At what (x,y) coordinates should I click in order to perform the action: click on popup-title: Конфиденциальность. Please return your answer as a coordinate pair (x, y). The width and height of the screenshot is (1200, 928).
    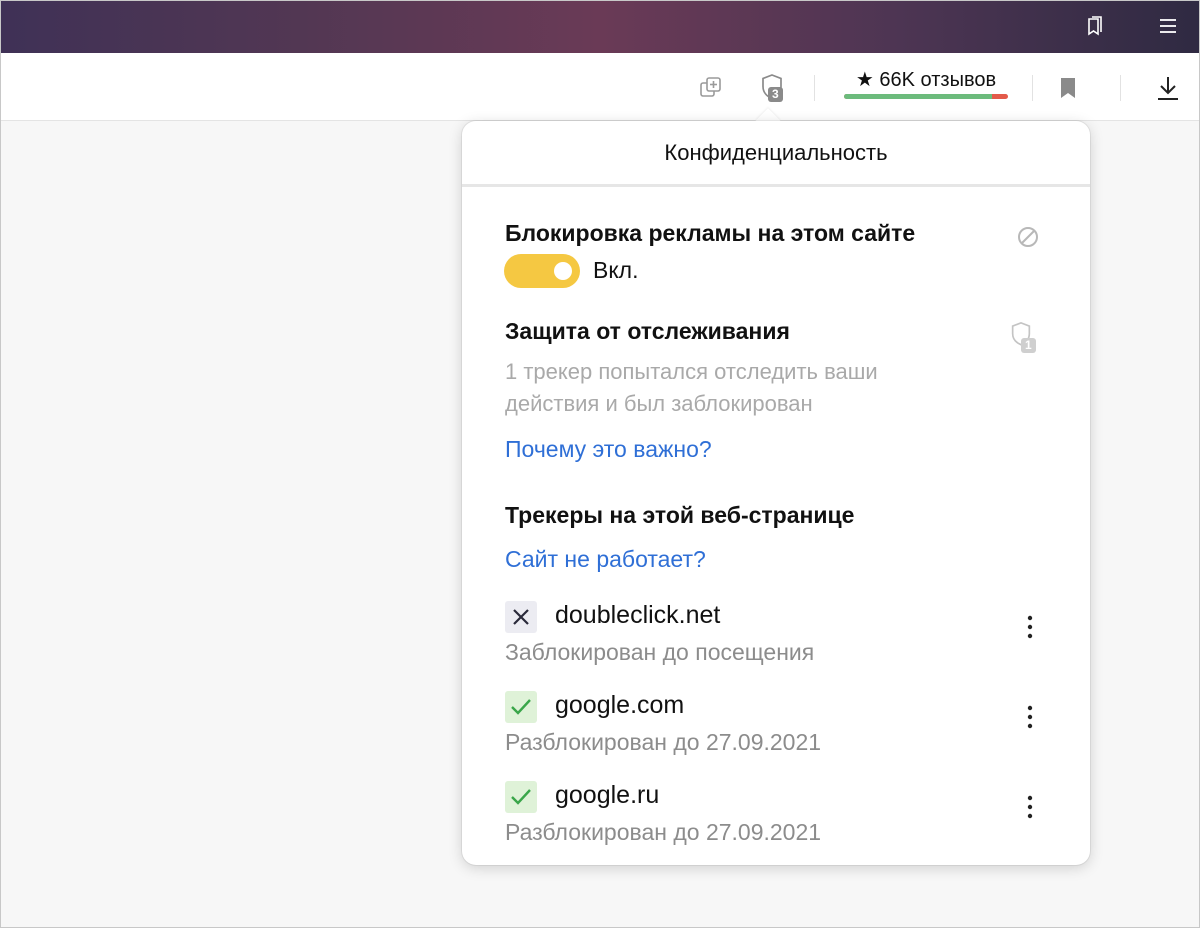
    Looking at the image, I should click on (776, 154).